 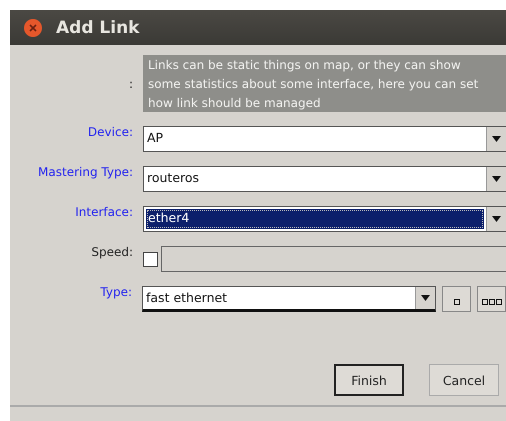 I want to click on field-label: :, so click(x=131, y=83).